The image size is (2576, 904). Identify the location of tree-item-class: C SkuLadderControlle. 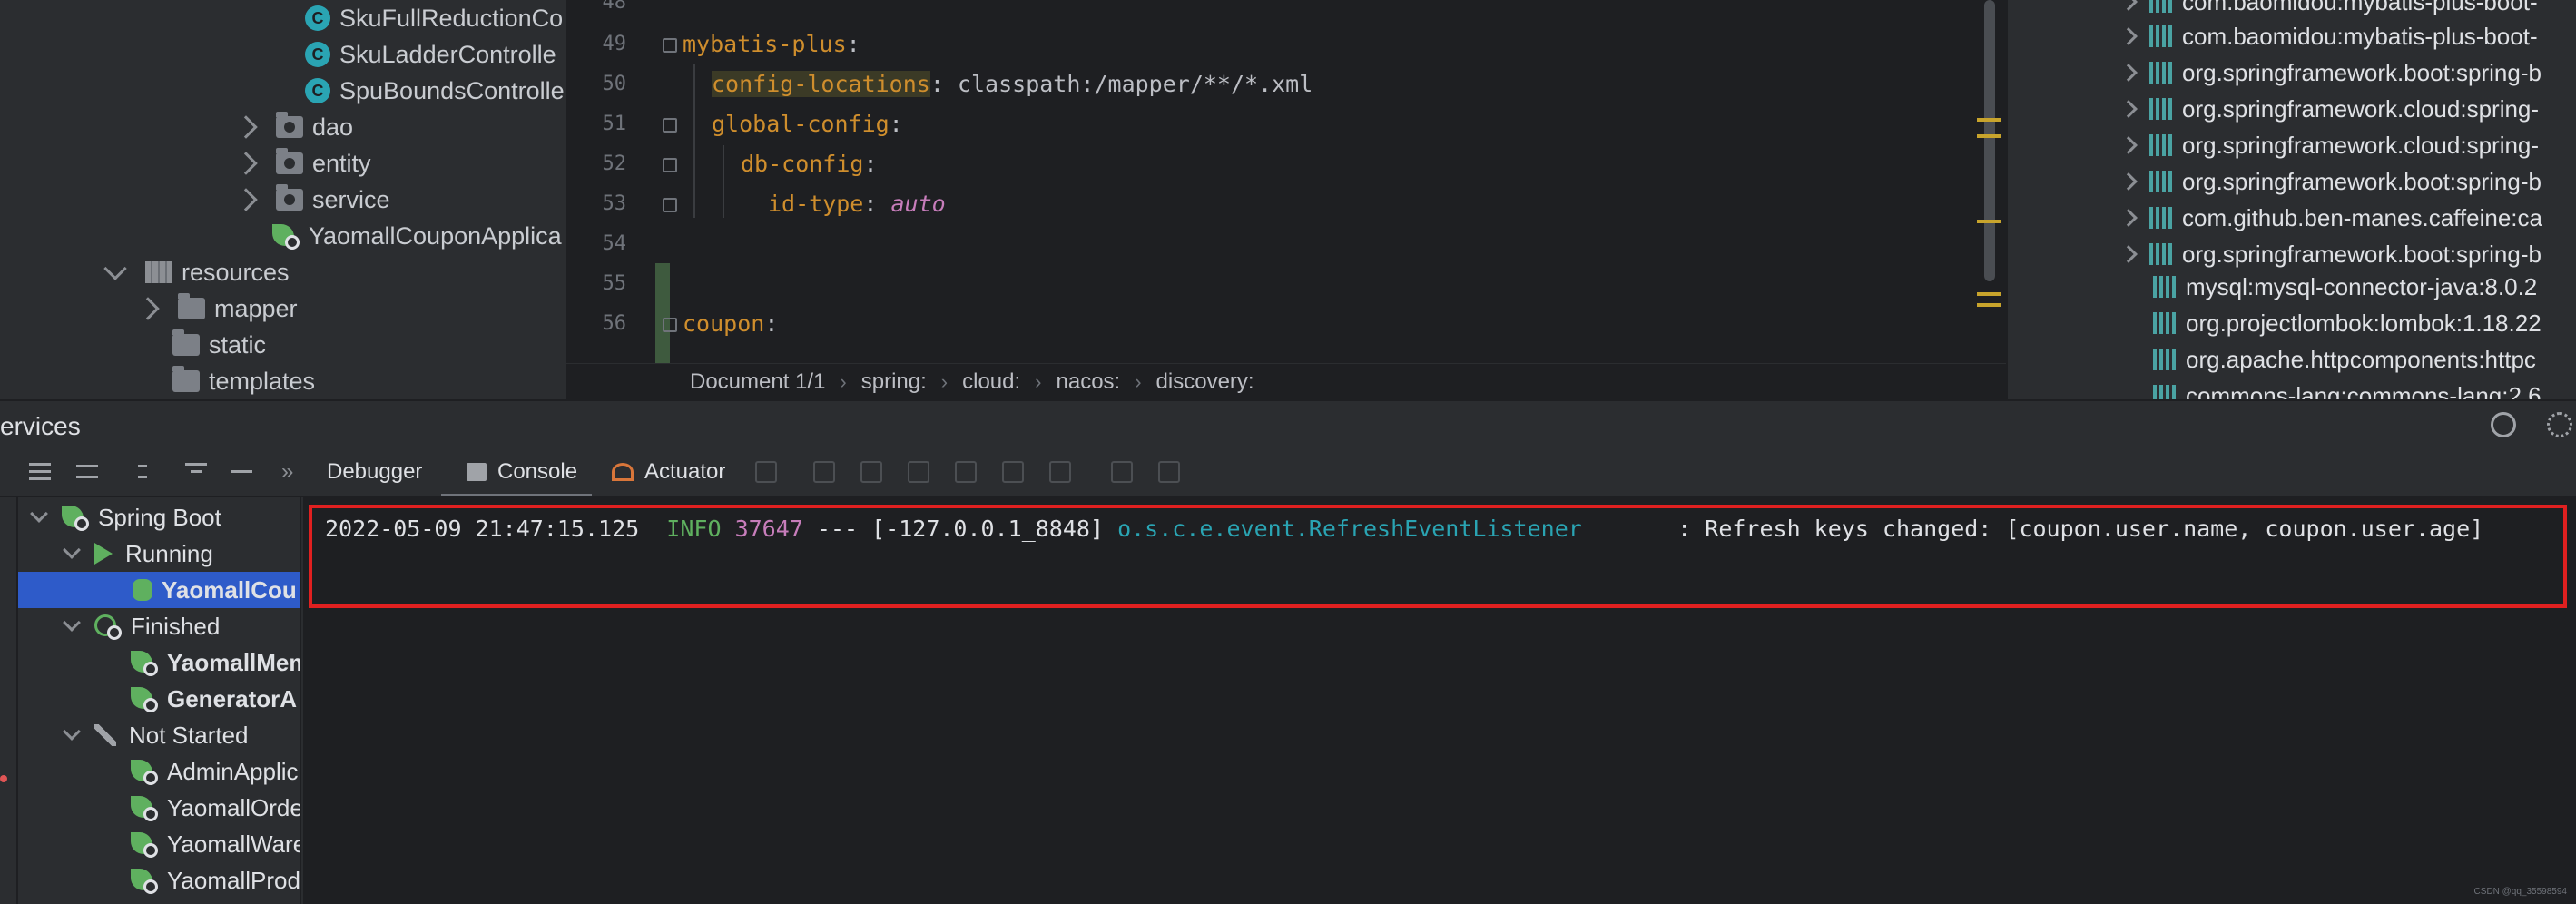
(430, 54).